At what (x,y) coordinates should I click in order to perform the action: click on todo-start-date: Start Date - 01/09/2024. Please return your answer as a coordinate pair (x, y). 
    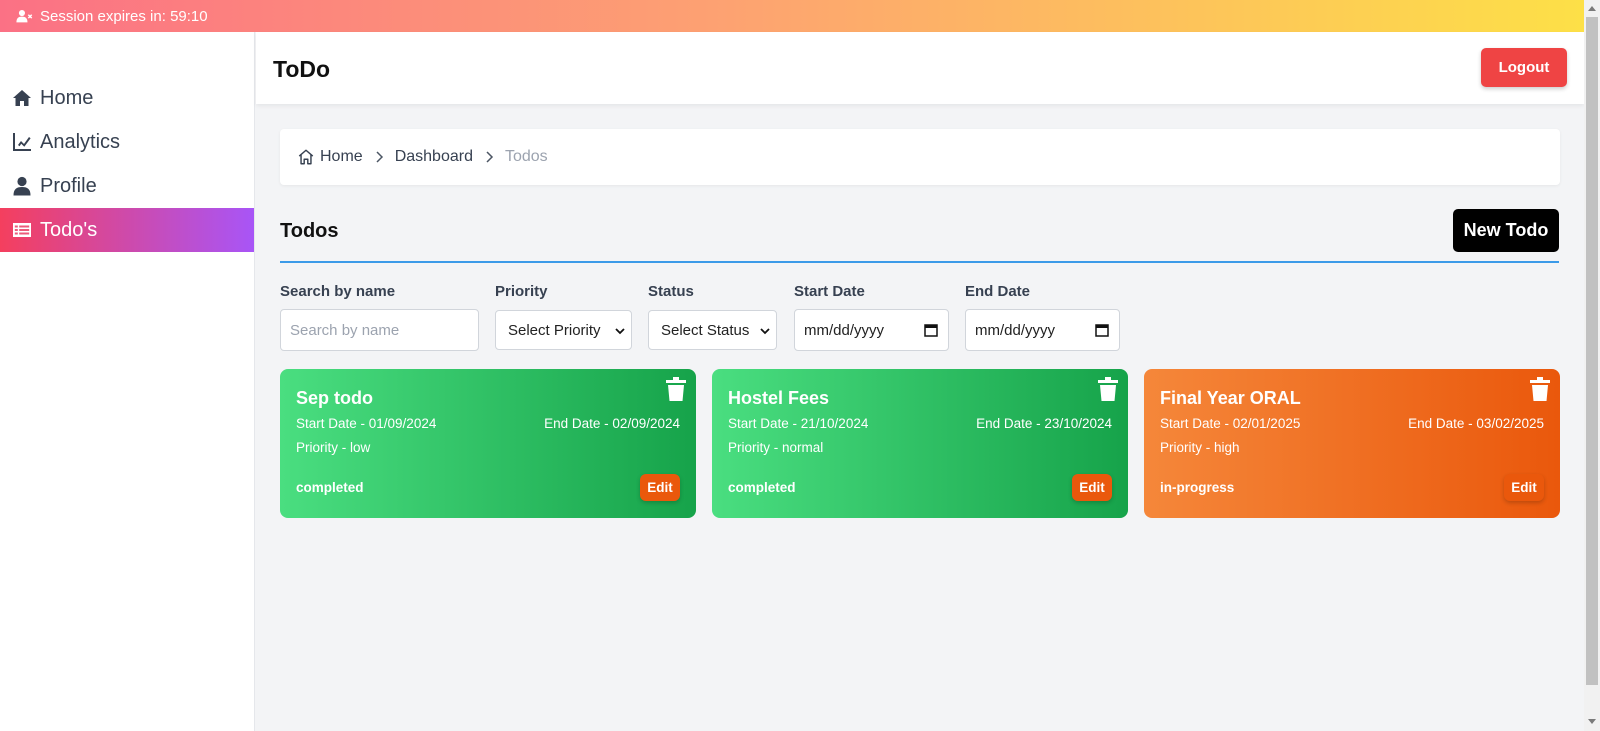
    Looking at the image, I should click on (366, 423).